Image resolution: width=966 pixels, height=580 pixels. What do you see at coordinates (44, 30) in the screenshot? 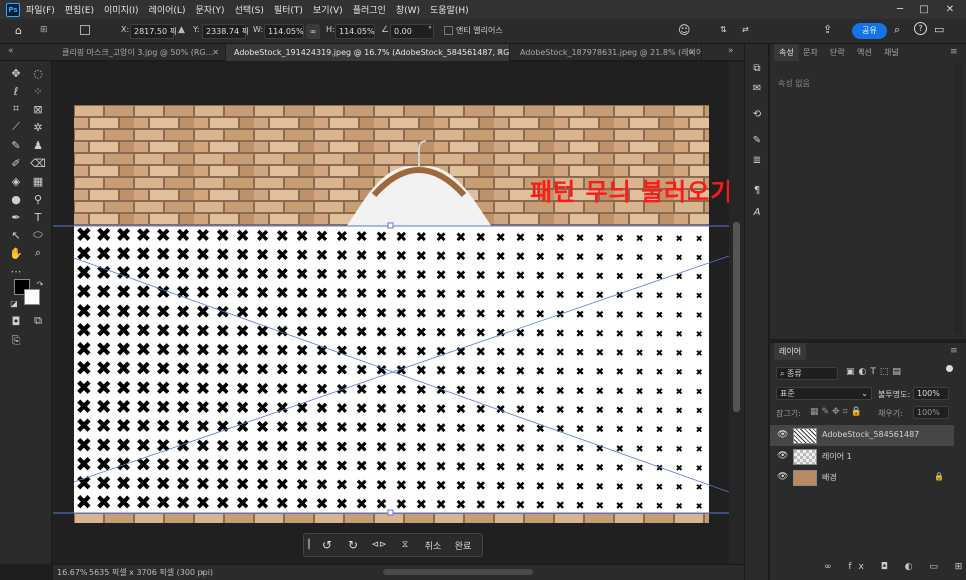
I see `reference-point-icon: ⊞` at bounding box center [44, 30].